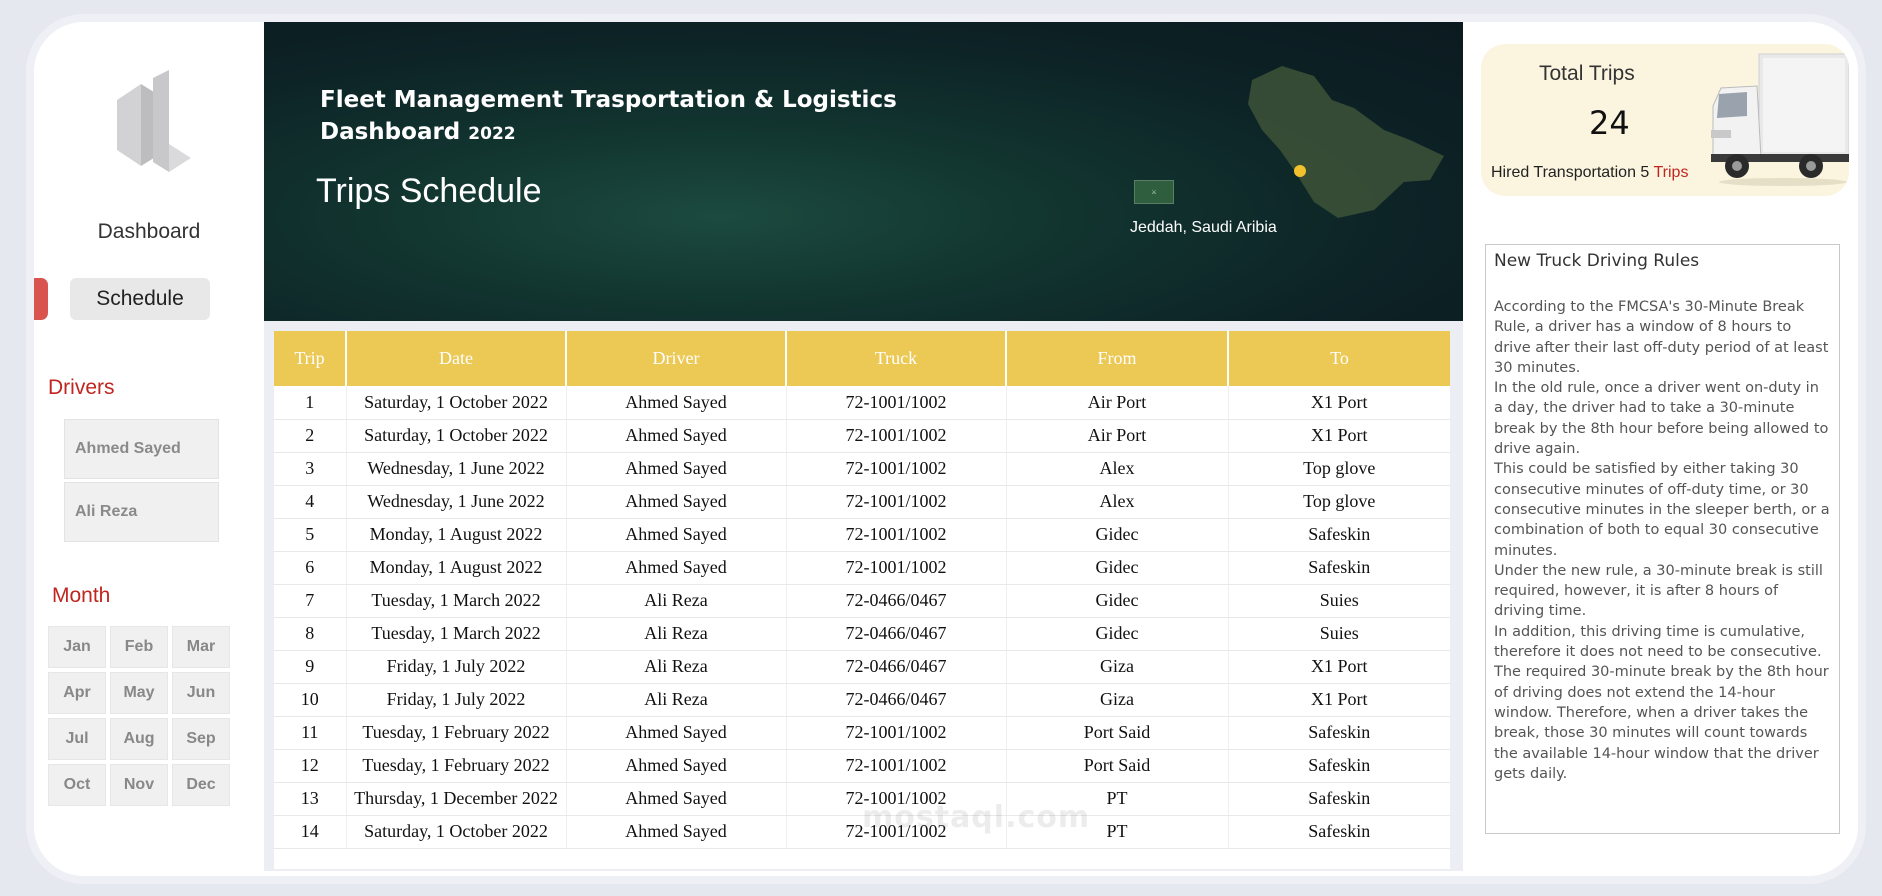  I want to click on month-filter-nov: Nov, so click(139, 785).